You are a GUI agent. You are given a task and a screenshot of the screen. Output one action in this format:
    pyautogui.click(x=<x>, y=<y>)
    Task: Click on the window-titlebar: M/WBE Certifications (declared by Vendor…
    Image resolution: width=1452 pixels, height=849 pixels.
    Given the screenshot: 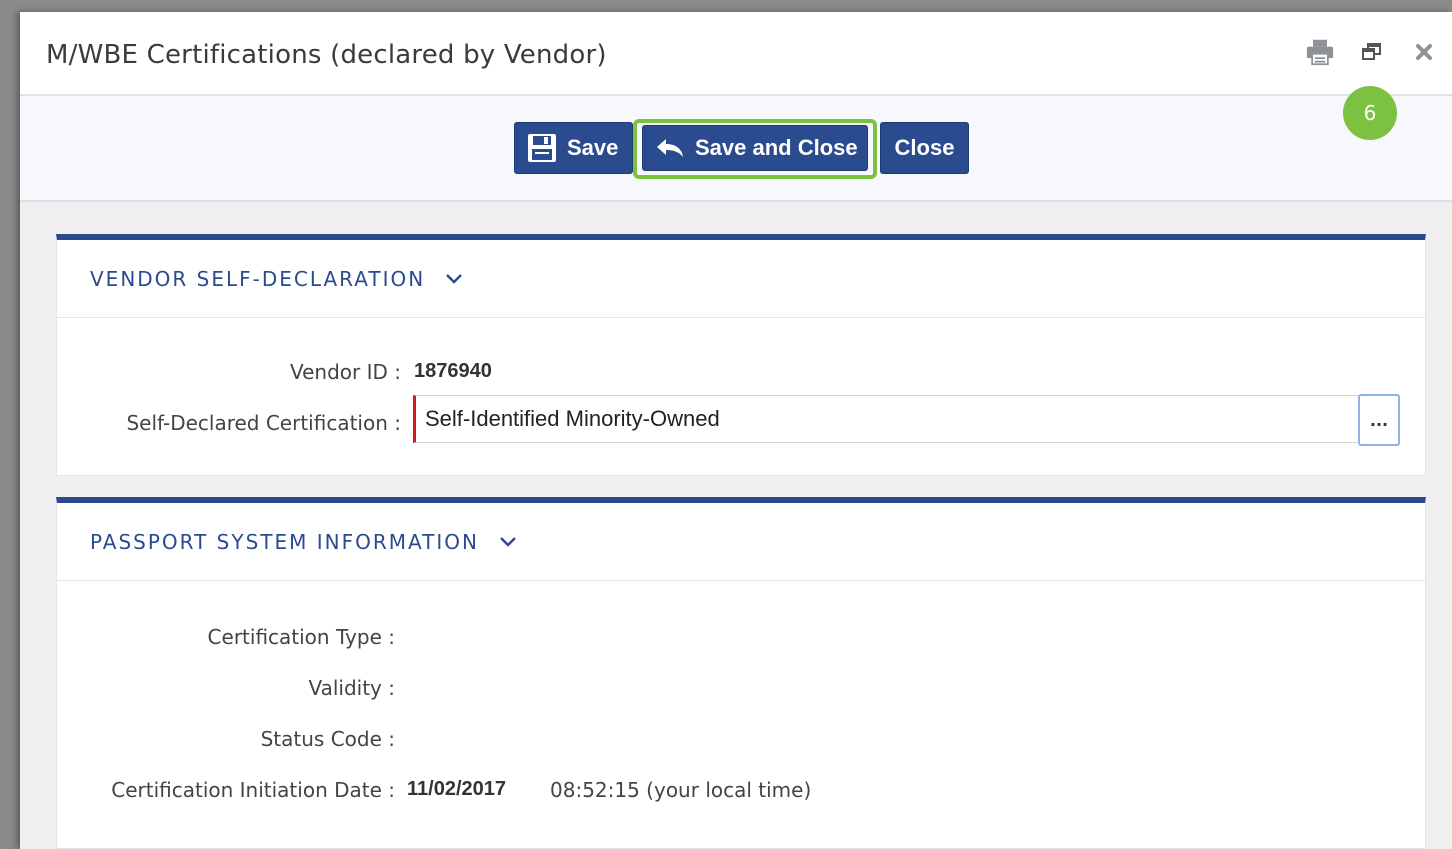 What is the action you would take?
    pyautogui.click(x=736, y=54)
    